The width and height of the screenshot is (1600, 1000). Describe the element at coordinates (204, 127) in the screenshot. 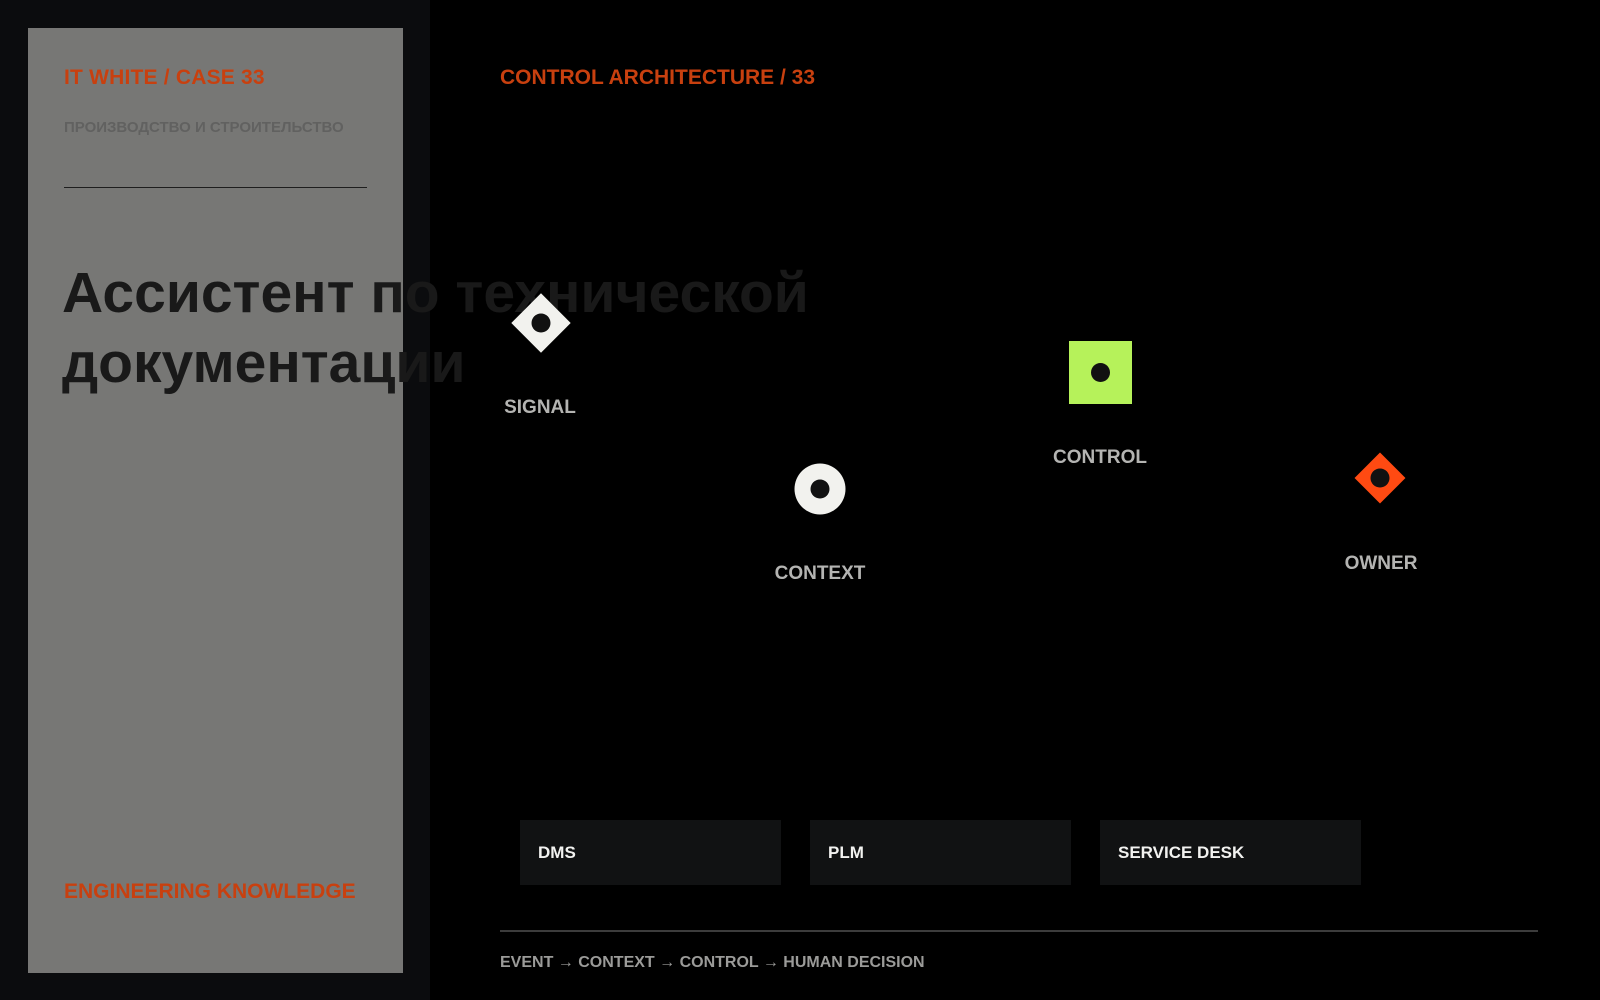

I see `industry-subtitle: ПРОИЗВОДСТВО И СТРОИТЕЛЬСТВО` at that location.